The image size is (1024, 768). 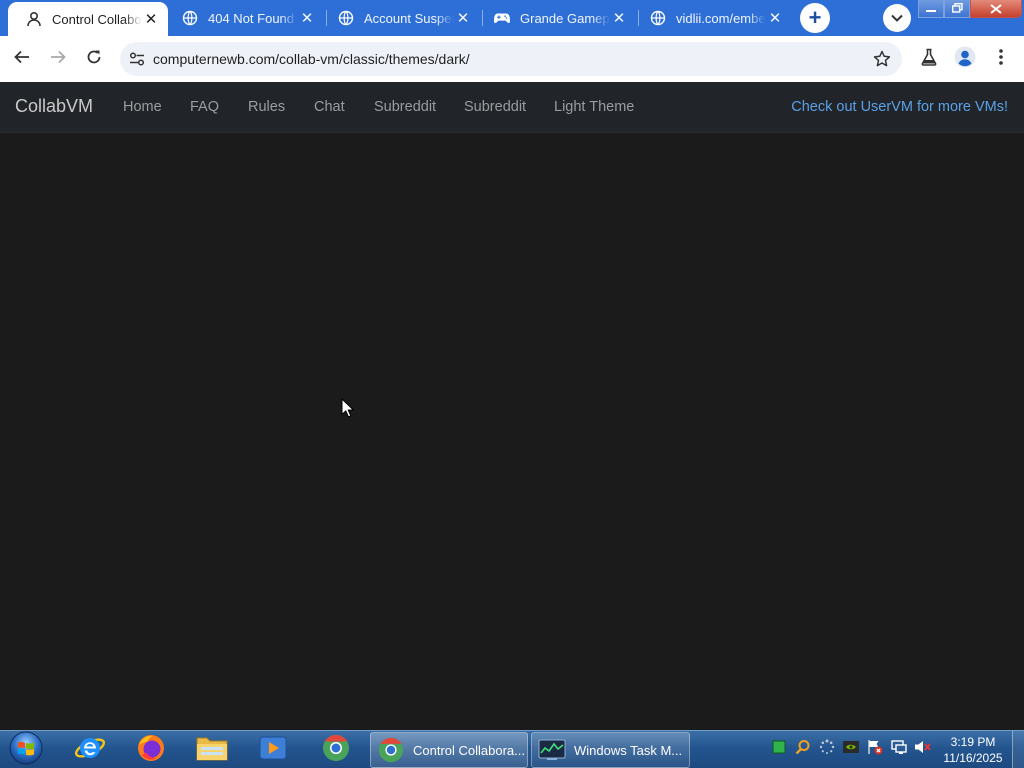 What do you see at coordinates (347, 410) in the screenshot?
I see `mouse-cursor-icon` at bounding box center [347, 410].